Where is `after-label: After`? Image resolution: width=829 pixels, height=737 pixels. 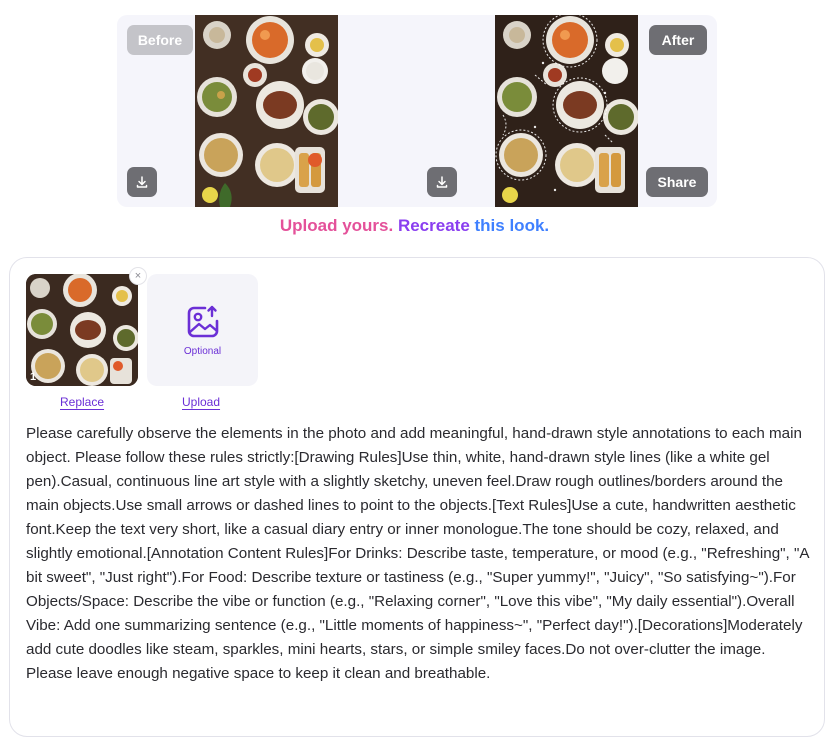
after-label: After is located at coordinates (678, 40).